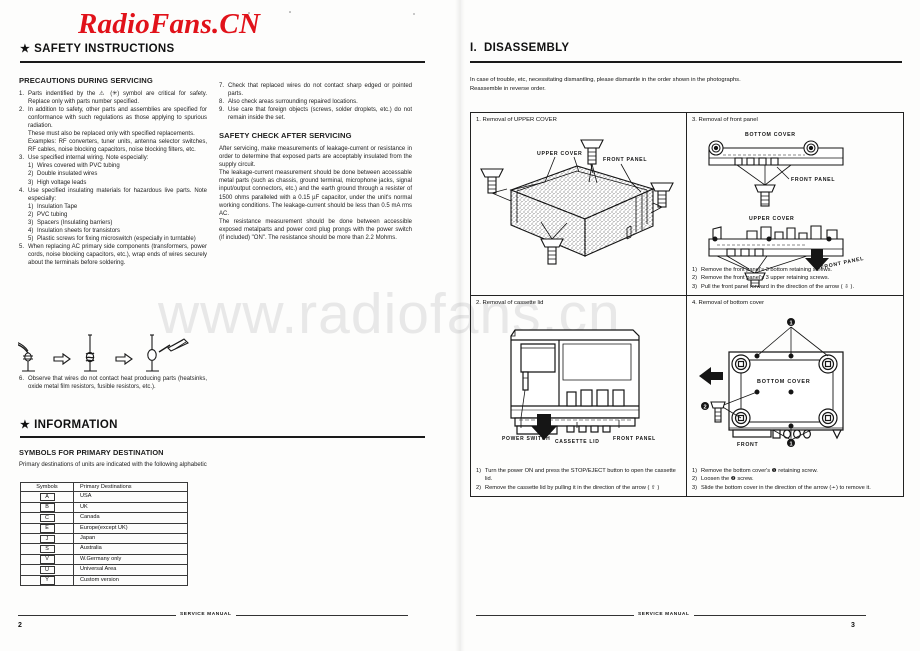  What do you see at coordinates (578, 376) in the screenshot?
I see `cassette-lid-figure` at bounding box center [578, 376].